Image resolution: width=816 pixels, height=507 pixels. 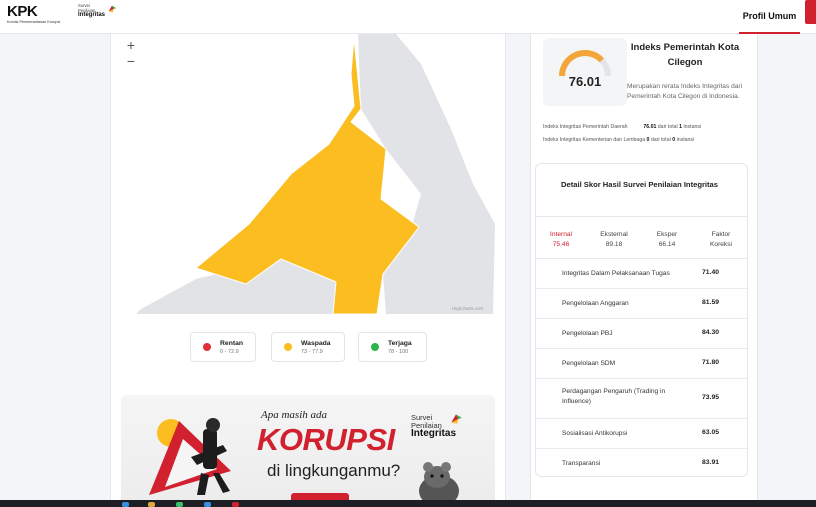 What do you see at coordinates (641, 364) in the screenshot?
I see `score-row: Pengelolaan SDM 71.80` at bounding box center [641, 364].